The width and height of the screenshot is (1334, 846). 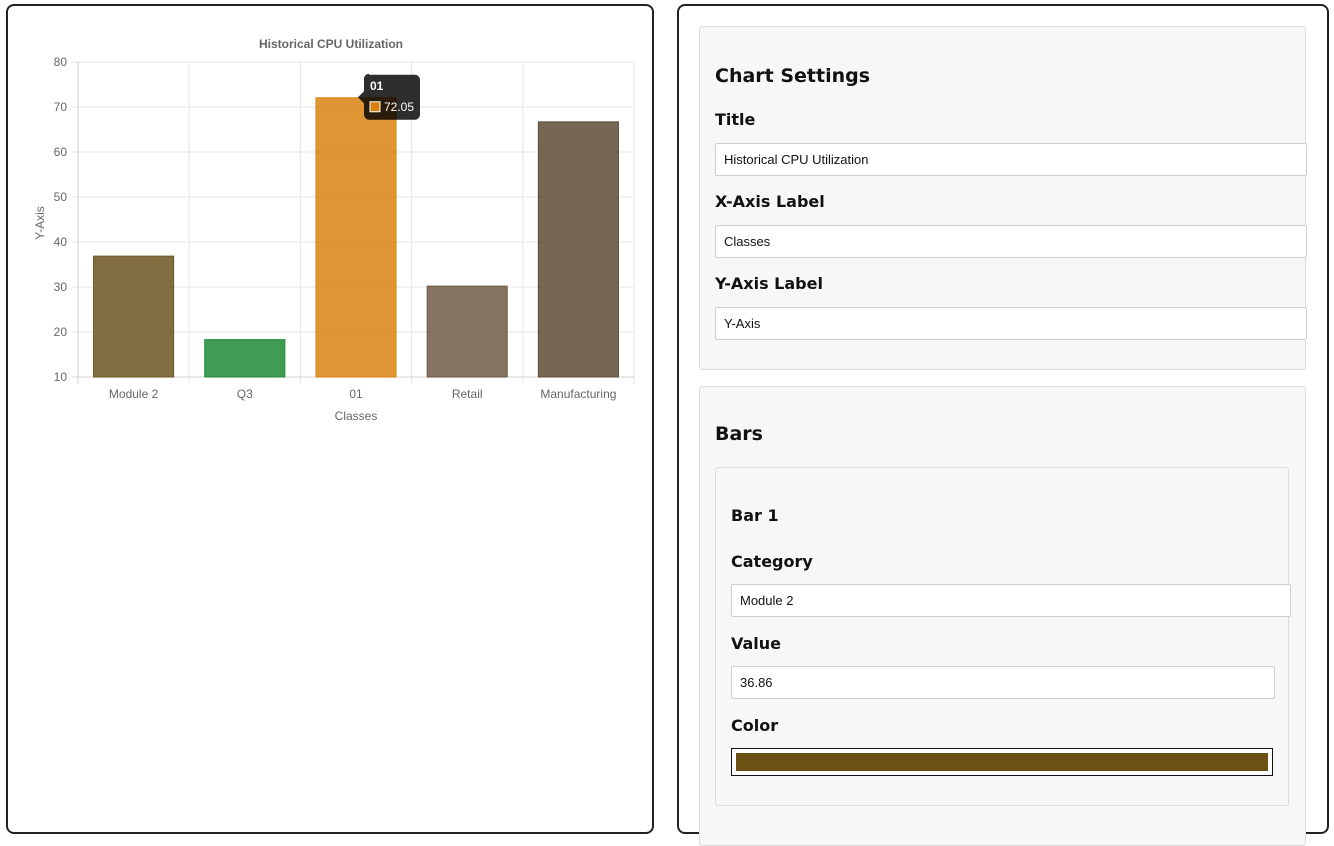 I want to click on color-field-label: Color, so click(x=755, y=725).